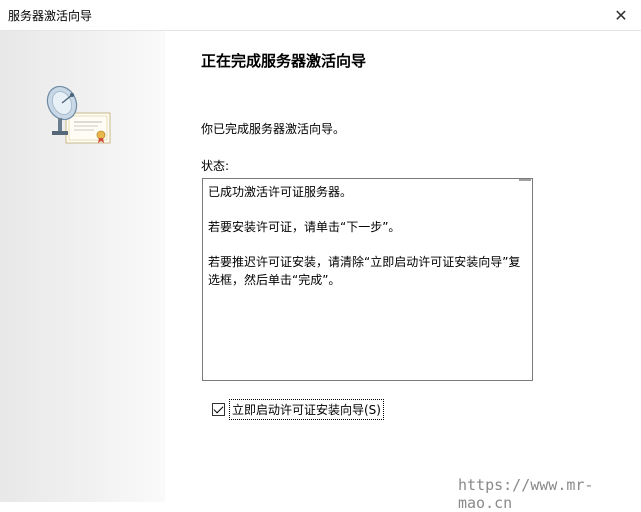 Image resolution: width=641 pixels, height=512 pixels. I want to click on completed-message: 你已完成服务器激活向导。, so click(273, 129).